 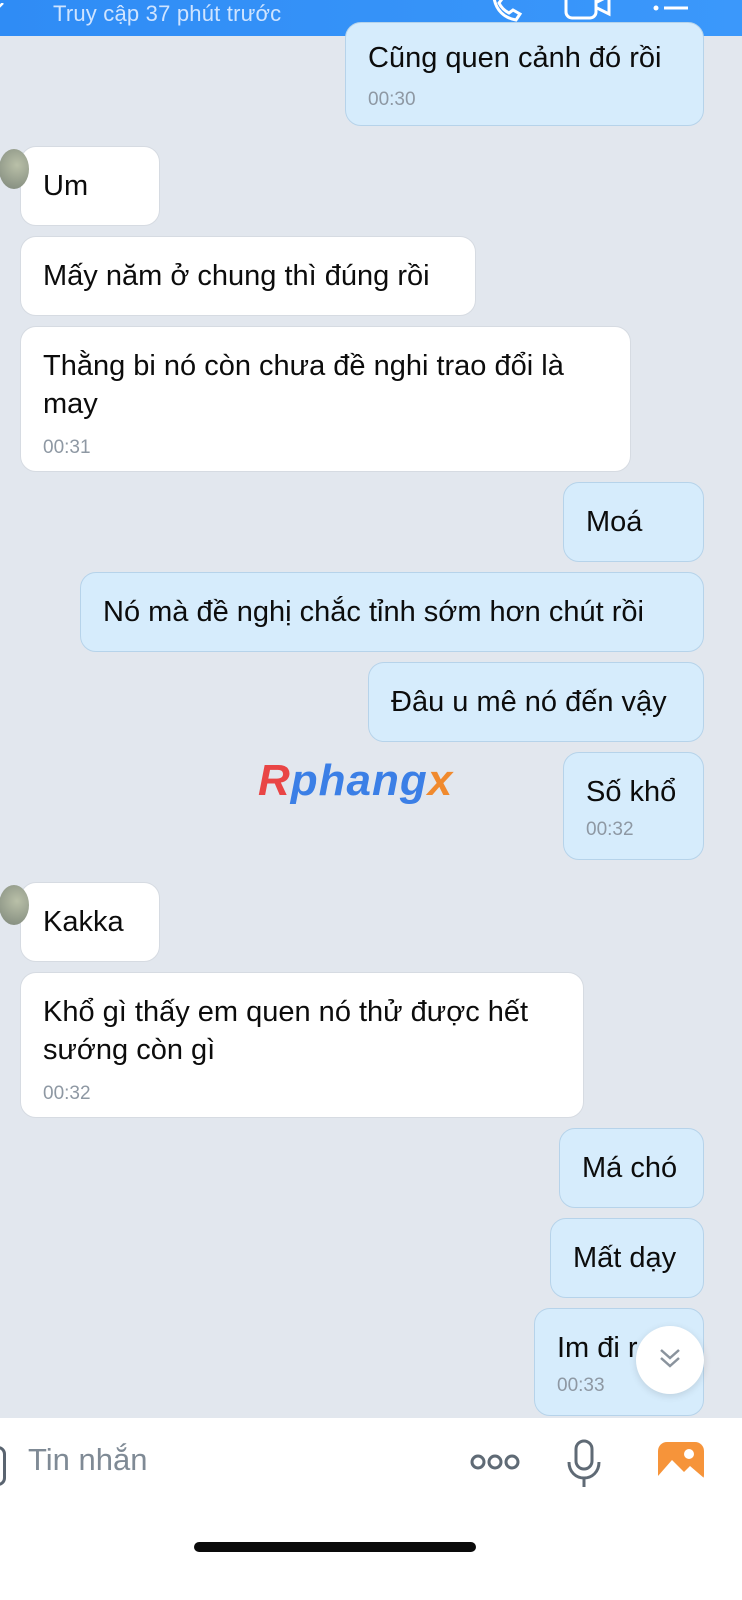 I want to click on message-bubble-outgoing: Nó mà đề nghị chắc tỉnh sớm hơn chút rồi, so click(x=392, y=612).